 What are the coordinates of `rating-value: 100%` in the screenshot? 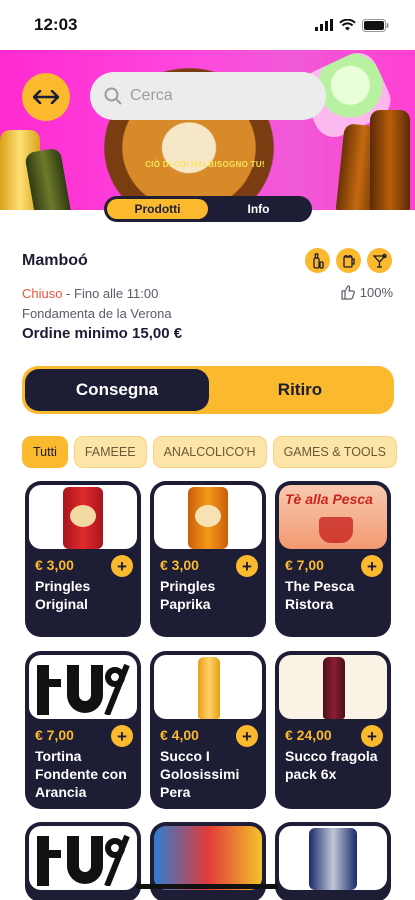 It's located at (376, 292).